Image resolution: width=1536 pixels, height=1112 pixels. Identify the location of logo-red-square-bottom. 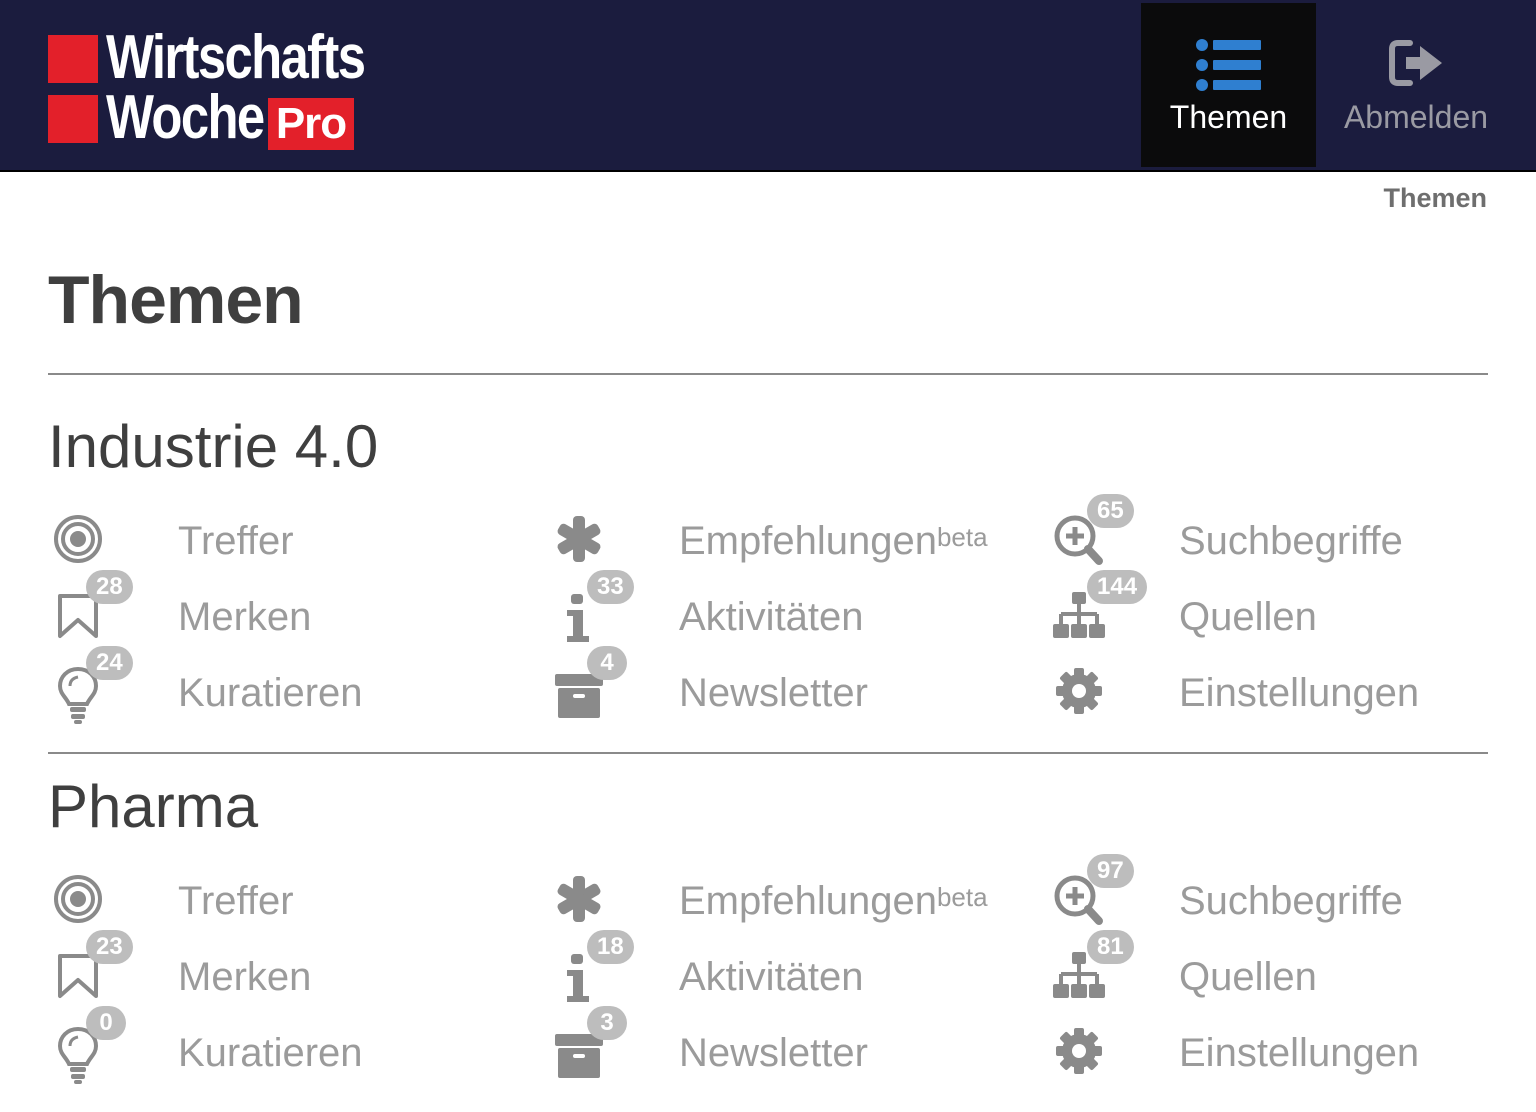
(73, 119).